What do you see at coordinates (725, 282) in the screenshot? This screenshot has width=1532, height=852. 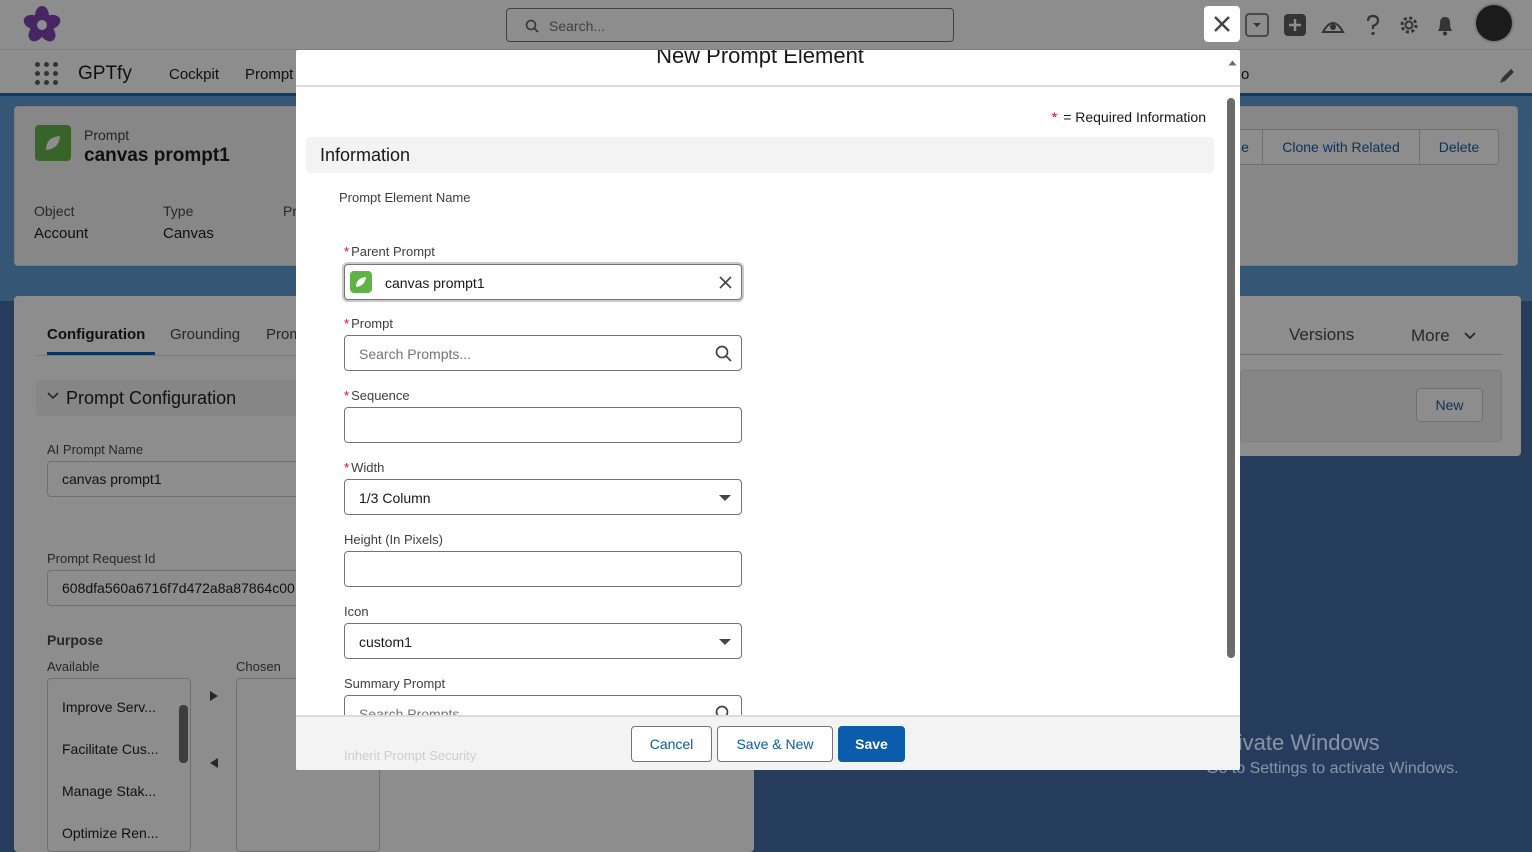 I see `clear-selection-icon` at bounding box center [725, 282].